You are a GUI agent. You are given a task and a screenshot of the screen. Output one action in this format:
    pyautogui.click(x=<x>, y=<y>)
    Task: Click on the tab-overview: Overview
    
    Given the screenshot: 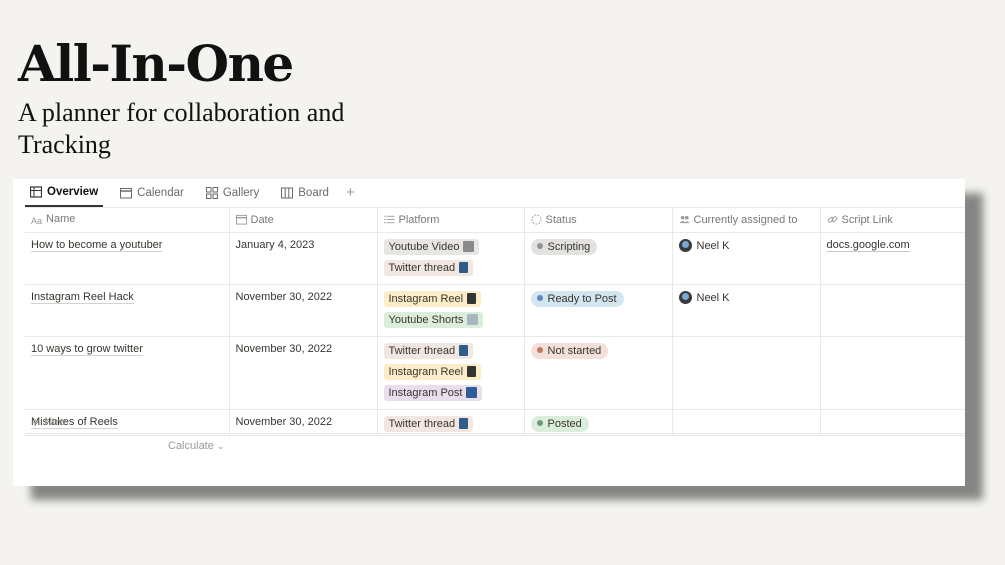 What is the action you would take?
    pyautogui.click(x=64, y=193)
    